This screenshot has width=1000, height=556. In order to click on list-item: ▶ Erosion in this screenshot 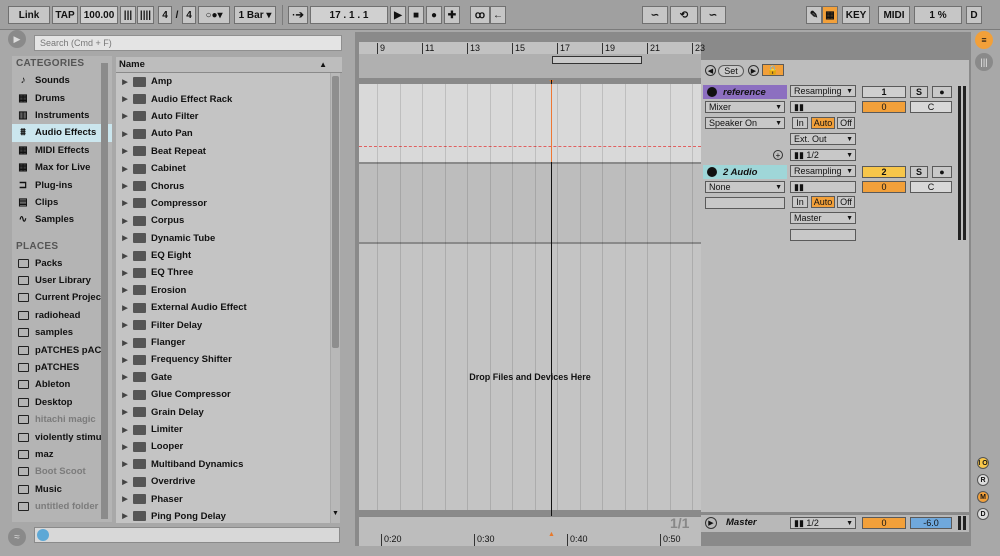, I will do `click(223, 290)`.